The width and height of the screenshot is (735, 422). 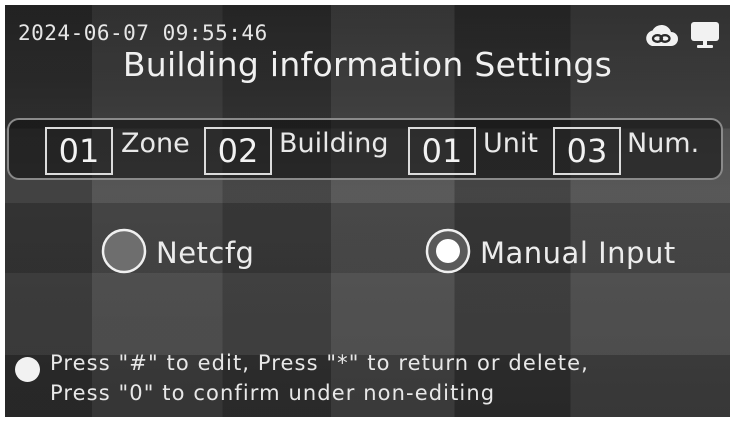 What do you see at coordinates (238, 151) in the screenshot?
I see `building-number-field: 02` at bounding box center [238, 151].